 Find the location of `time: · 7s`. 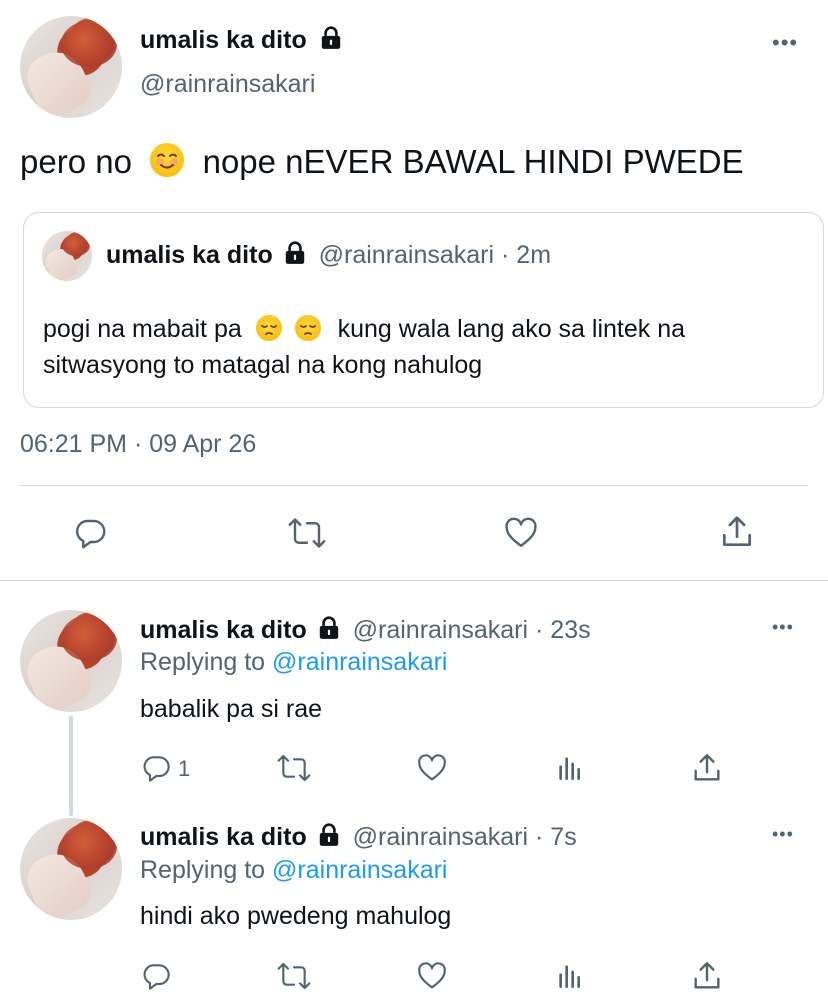

time: · 7s is located at coordinates (556, 837).